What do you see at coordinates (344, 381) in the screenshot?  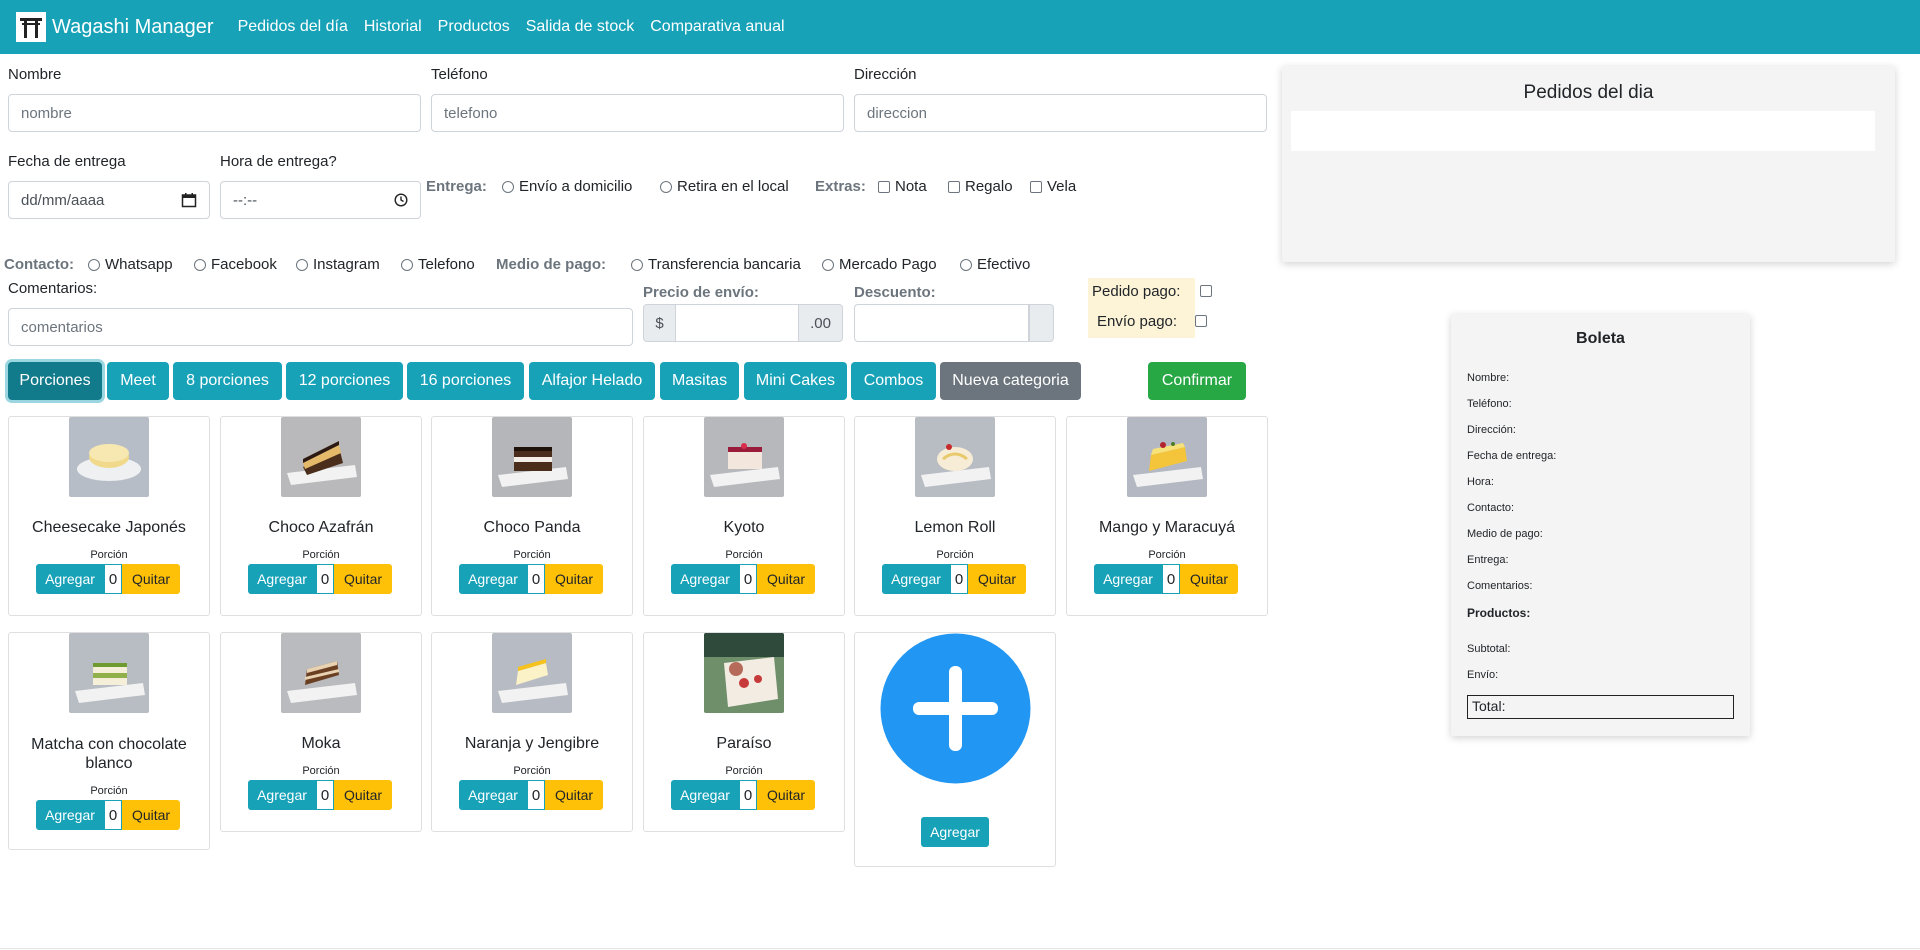 I see `category-12-porciones: 12 porciones` at bounding box center [344, 381].